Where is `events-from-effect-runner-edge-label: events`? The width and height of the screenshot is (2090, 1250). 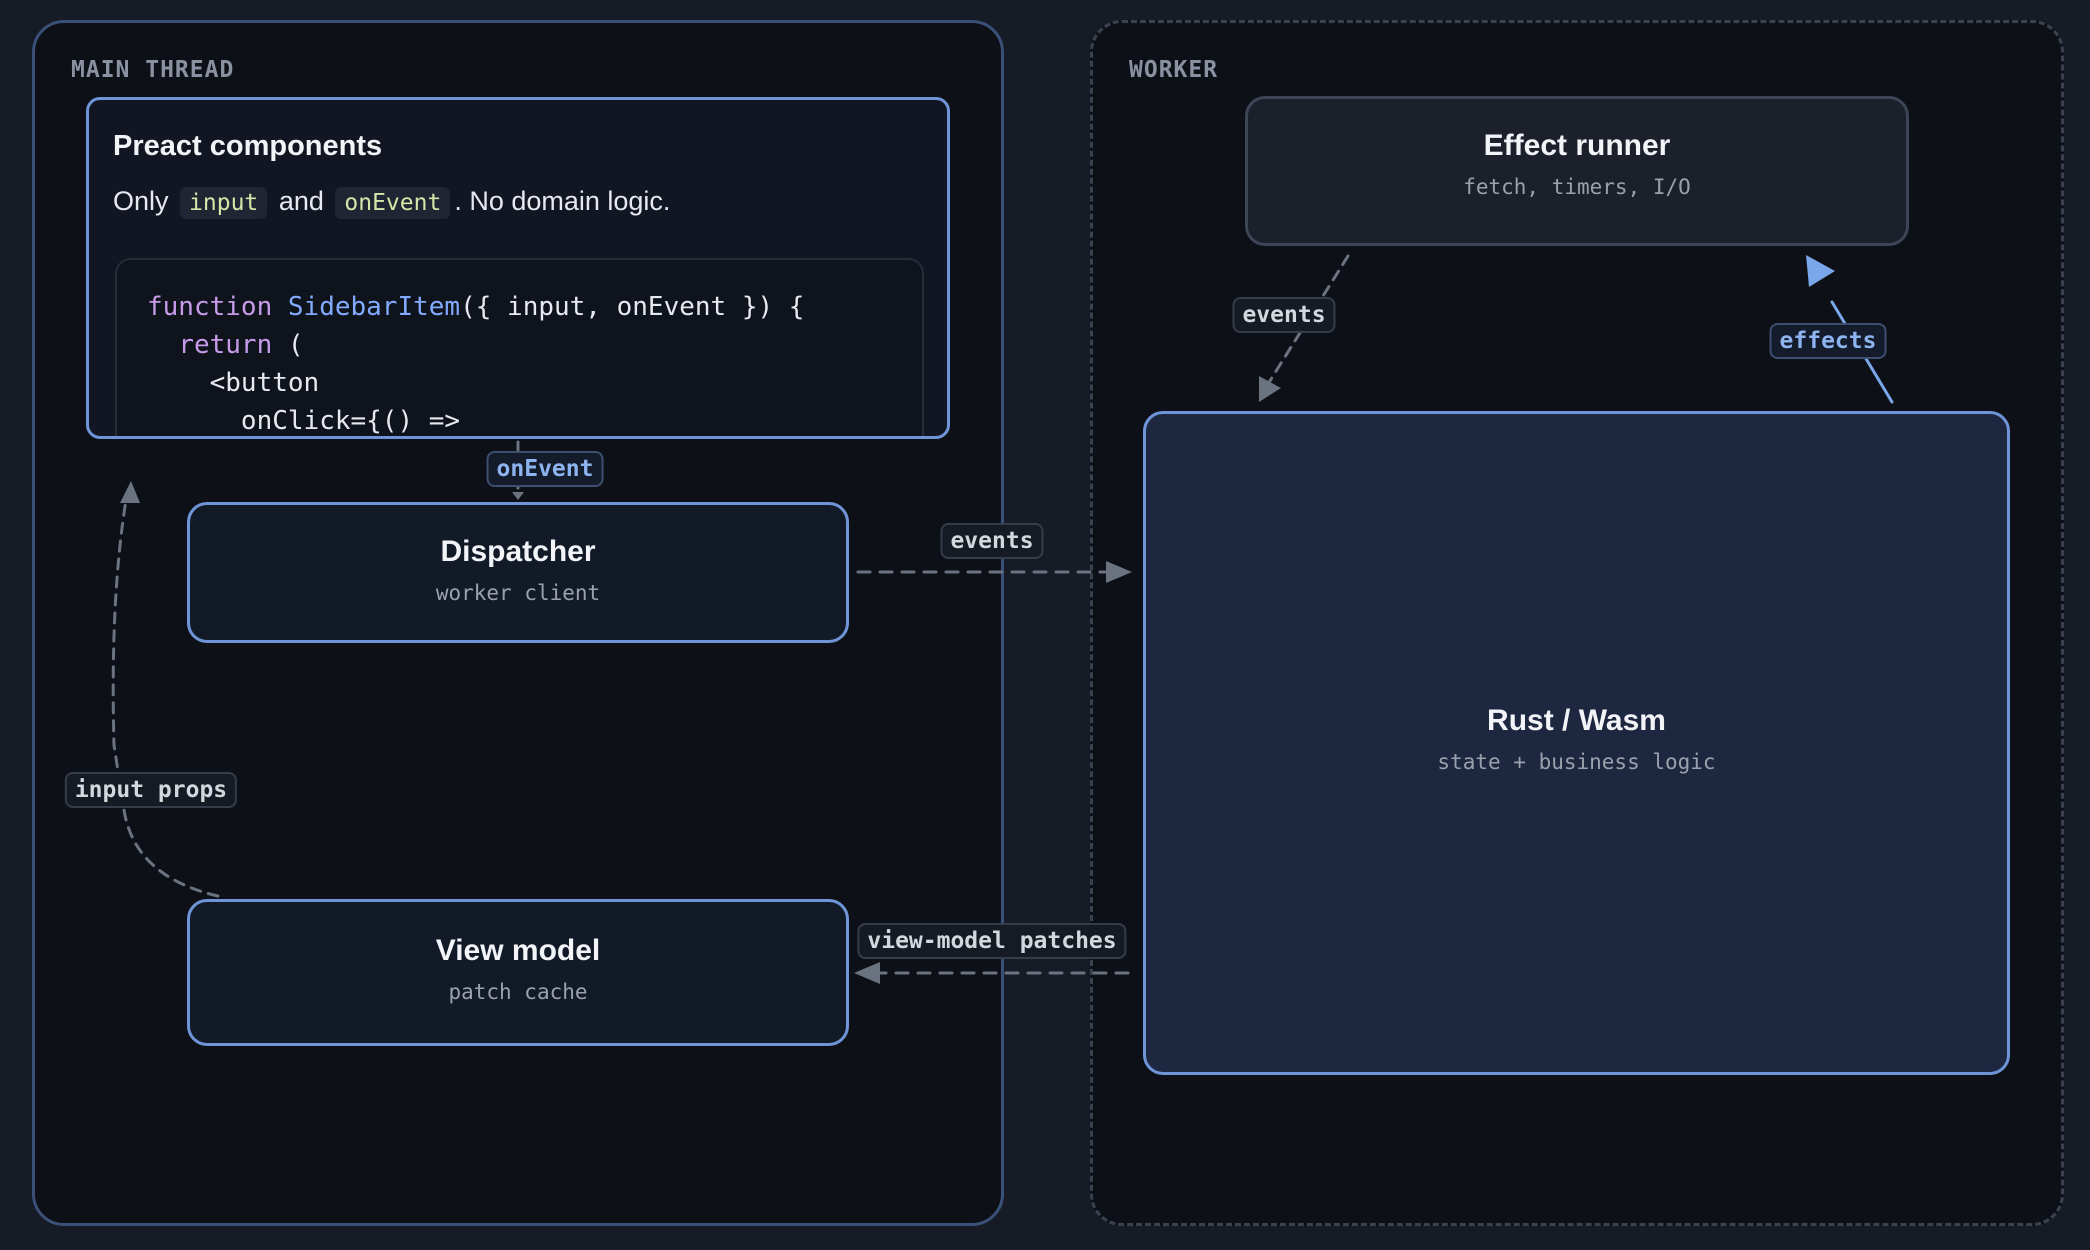 events-from-effect-runner-edge-label: events is located at coordinates (1284, 315).